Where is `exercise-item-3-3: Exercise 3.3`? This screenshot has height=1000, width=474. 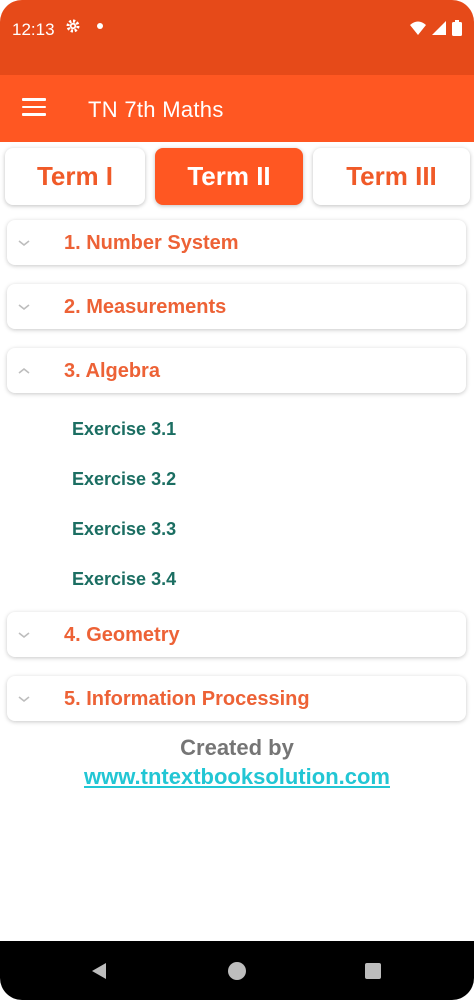
exercise-item-3-3: Exercise 3.3 is located at coordinates (124, 529).